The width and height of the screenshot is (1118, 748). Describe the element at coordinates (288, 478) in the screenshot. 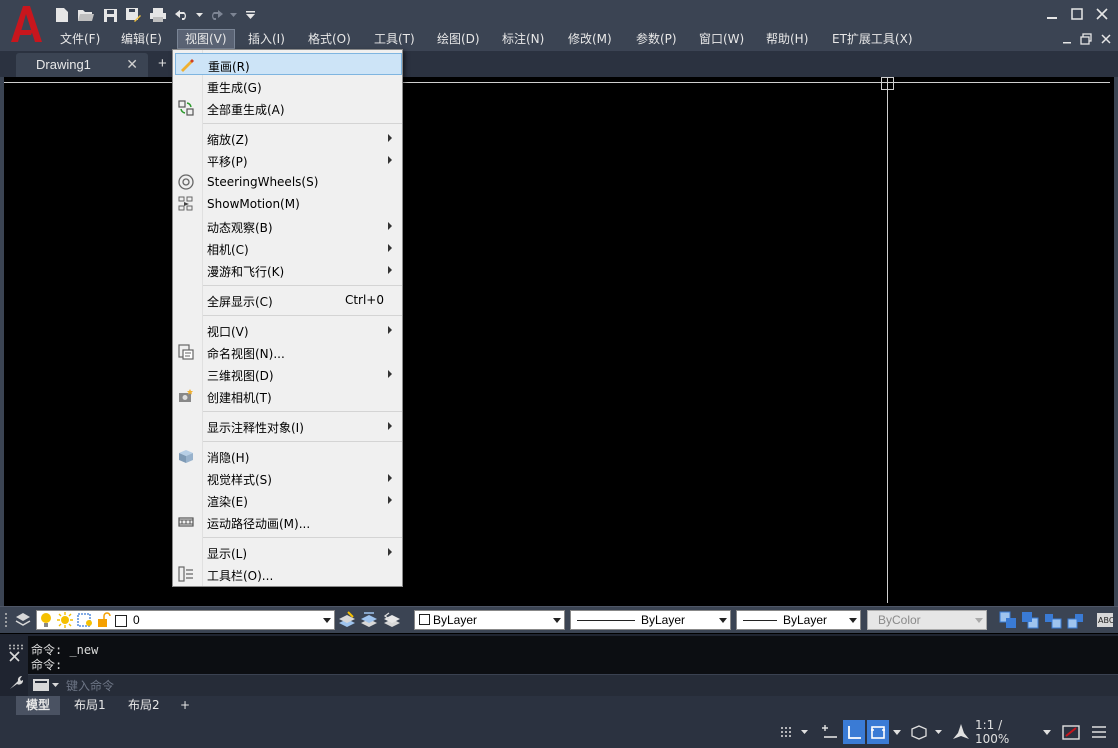

I see `menu-item-visual-styles: 视觉样式(S)` at that location.